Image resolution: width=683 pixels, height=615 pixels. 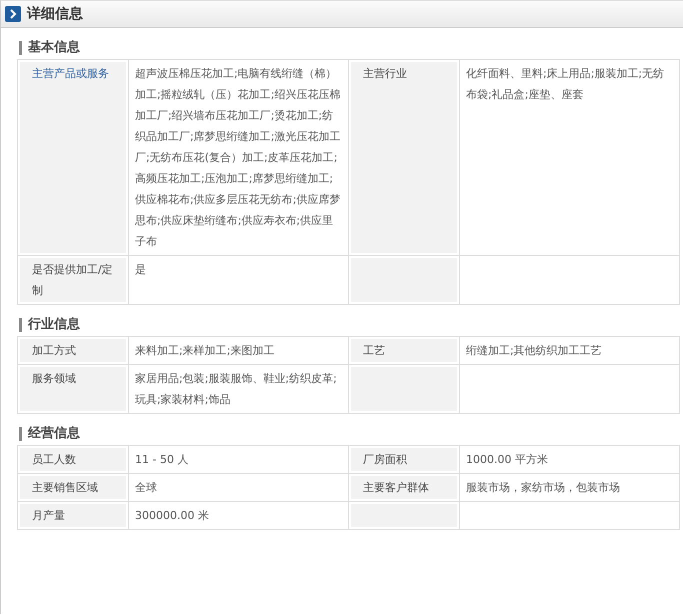 What do you see at coordinates (543, 487) in the screenshot?
I see `field-value: 服装市场，家纺市场，包装市场` at bounding box center [543, 487].